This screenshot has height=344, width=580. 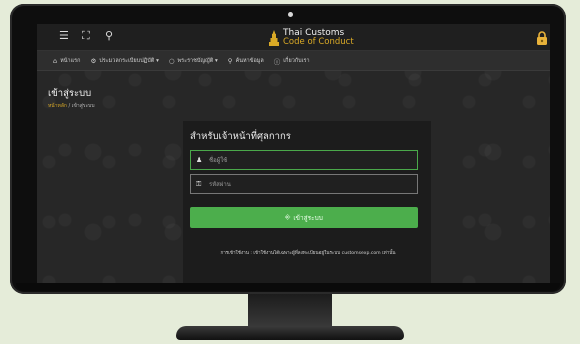 What do you see at coordinates (70, 60) in the screenshot?
I see `nav-label: หน้าแรก` at bounding box center [70, 60].